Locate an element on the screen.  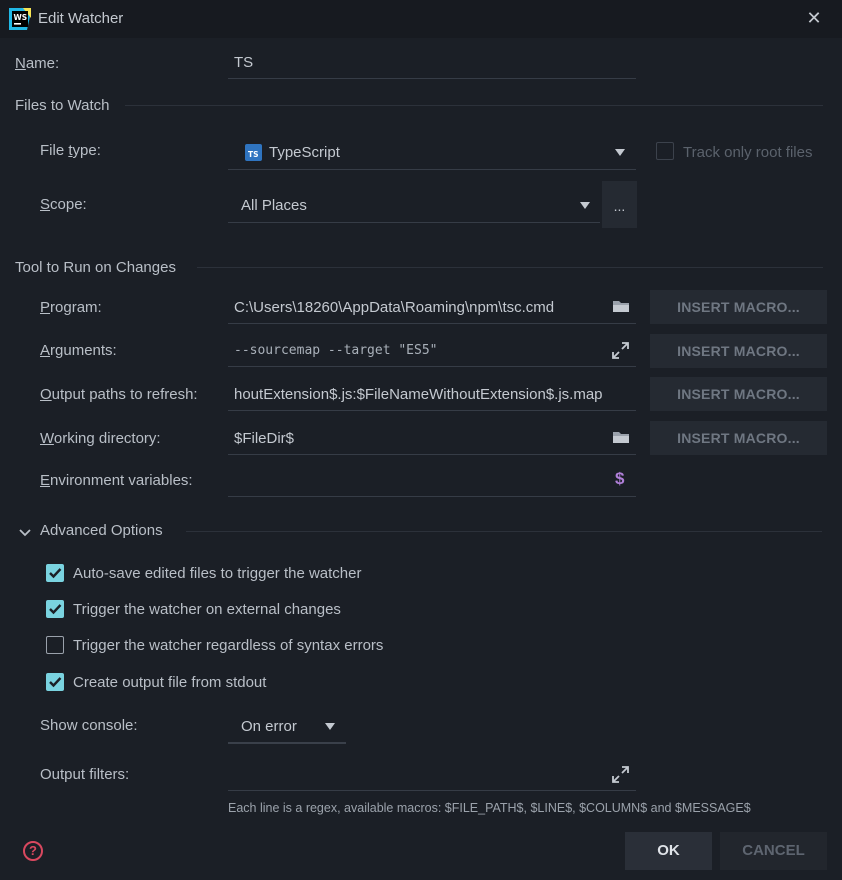
stdout-checkbox is located at coordinates (55, 682).